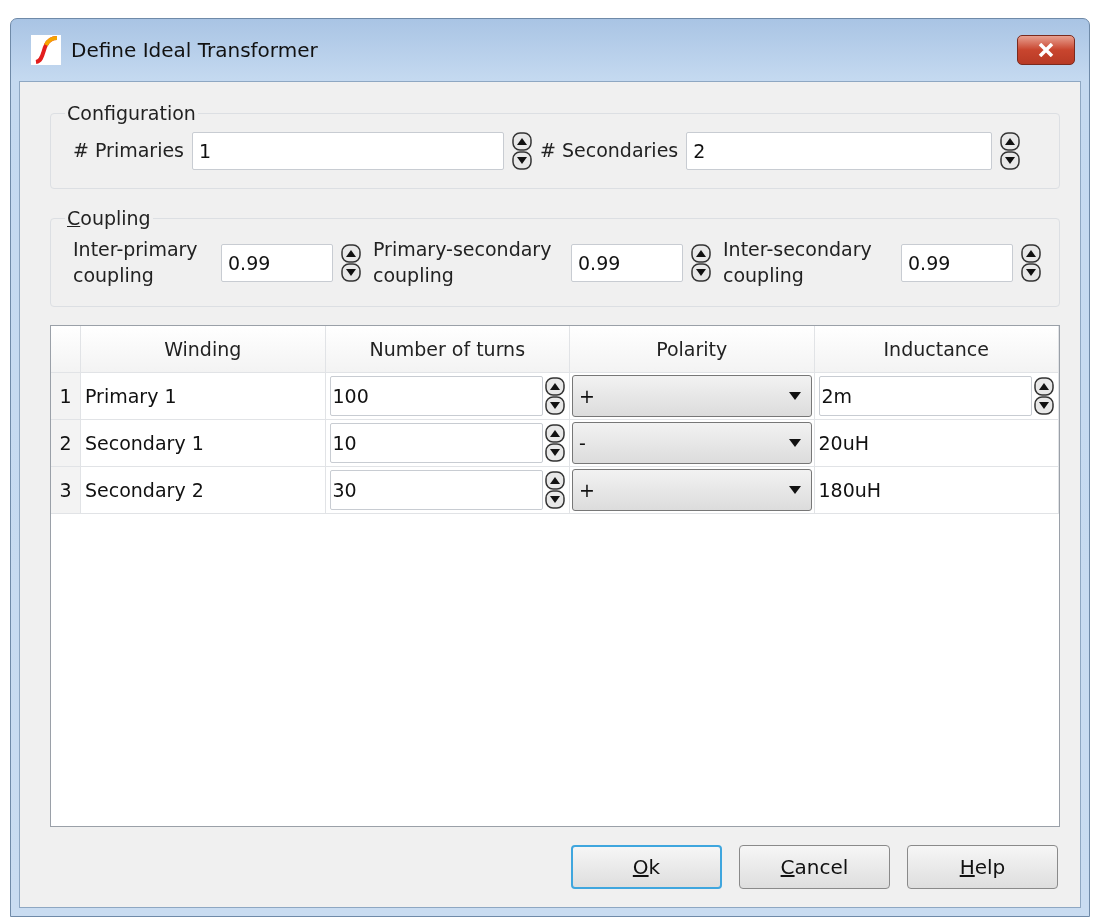 The image size is (1094, 917). Describe the element at coordinates (131, 113) in the screenshot. I see `group-title: Configuration` at that location.